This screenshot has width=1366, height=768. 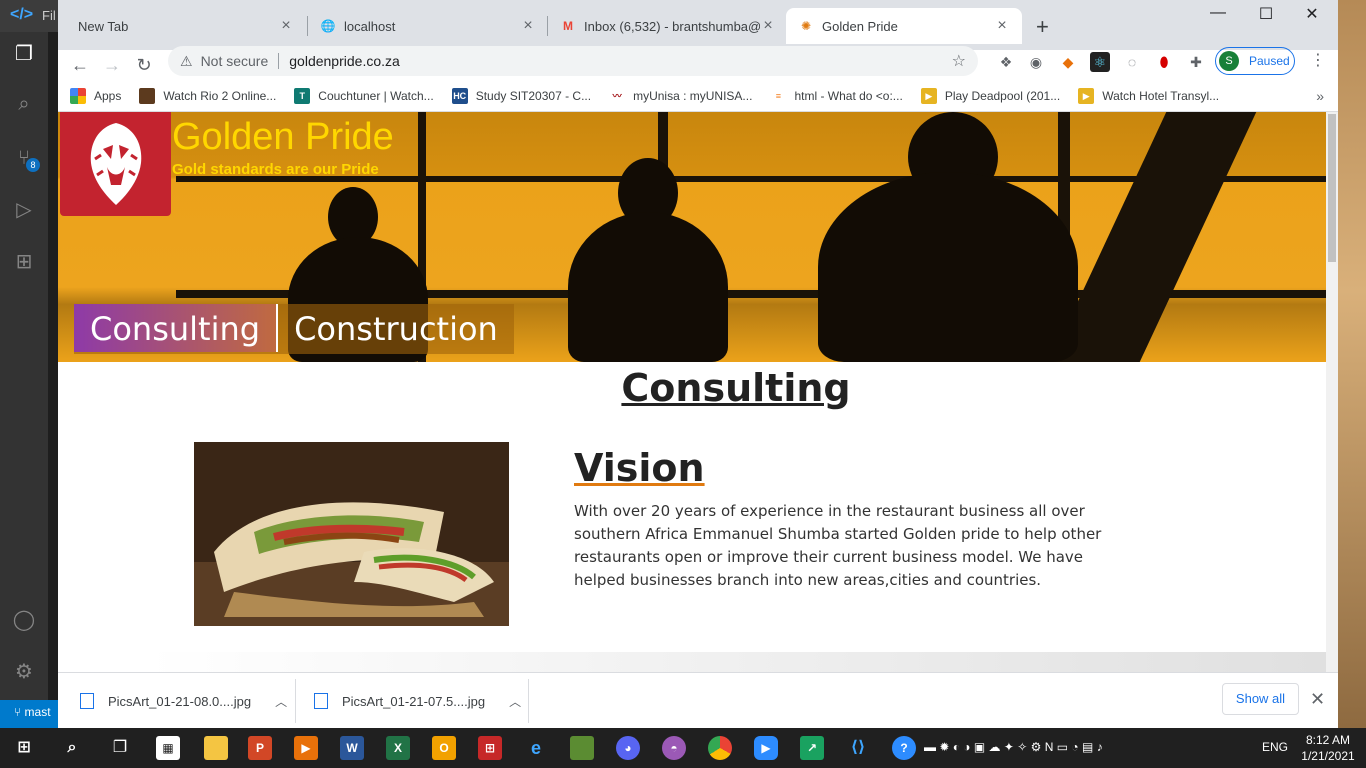 I want to click on new-tab-plus-icon: +, so click(x=1042, y=27).